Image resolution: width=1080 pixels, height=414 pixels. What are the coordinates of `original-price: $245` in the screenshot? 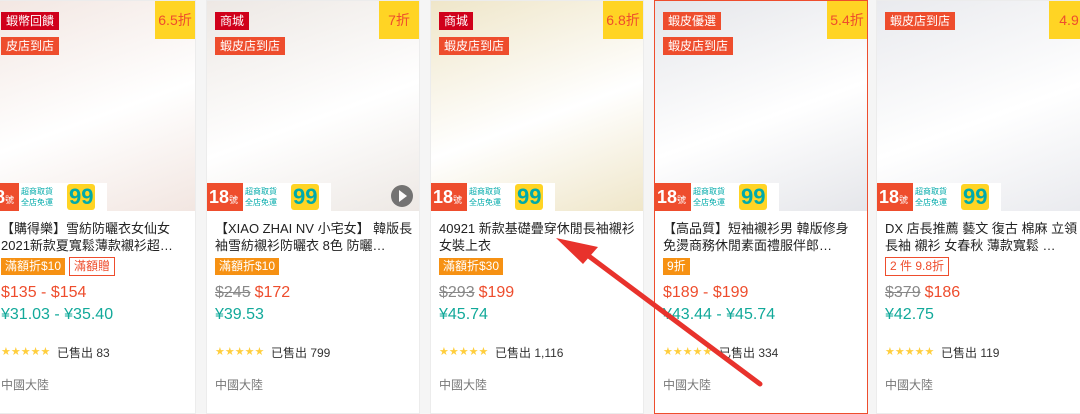 It's located at (233, 292).